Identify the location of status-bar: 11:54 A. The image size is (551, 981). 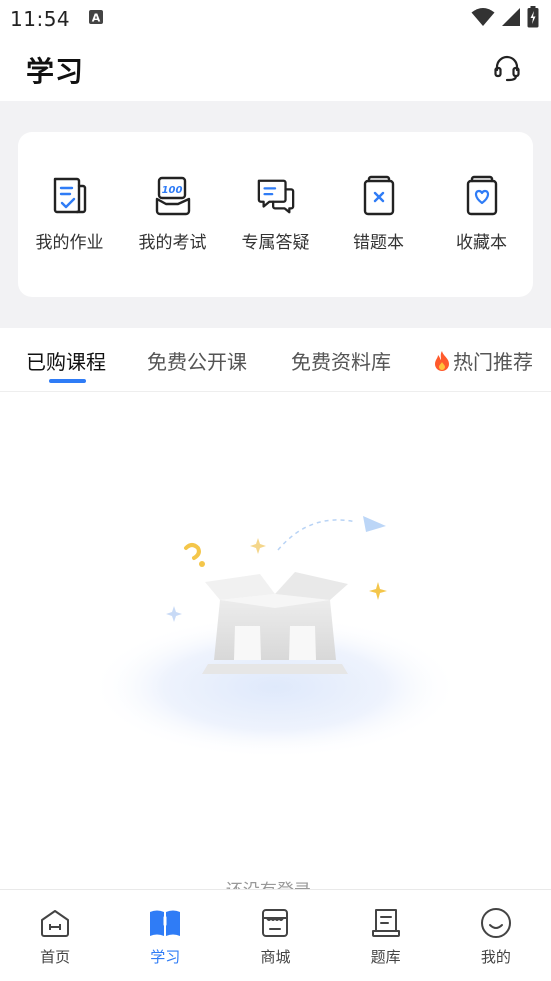
(275, 19).